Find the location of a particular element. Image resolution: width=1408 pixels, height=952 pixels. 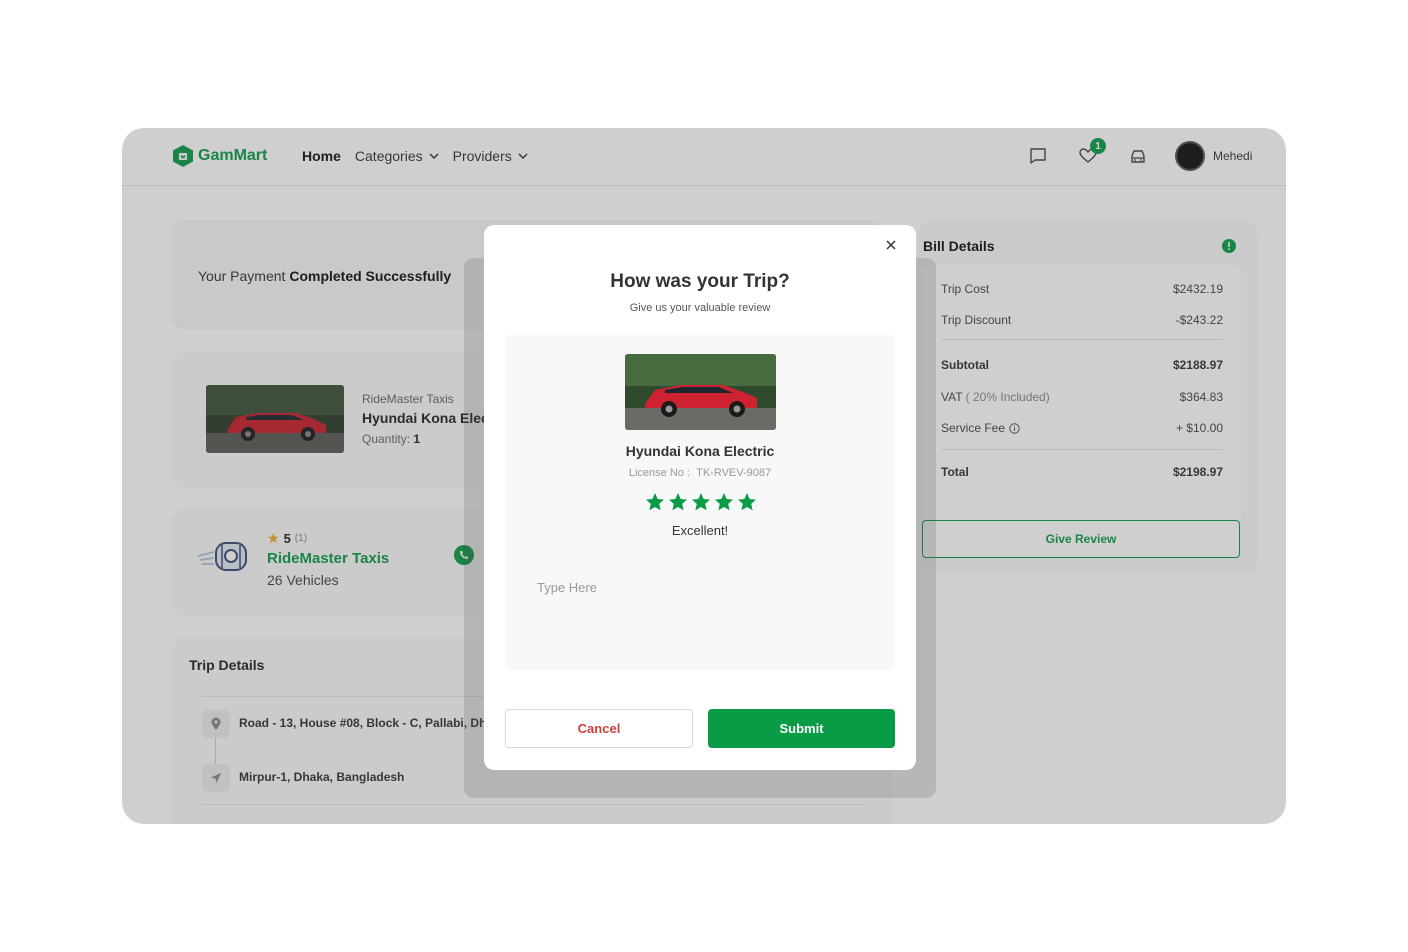

car-photo is located at coordinates (700, 392).